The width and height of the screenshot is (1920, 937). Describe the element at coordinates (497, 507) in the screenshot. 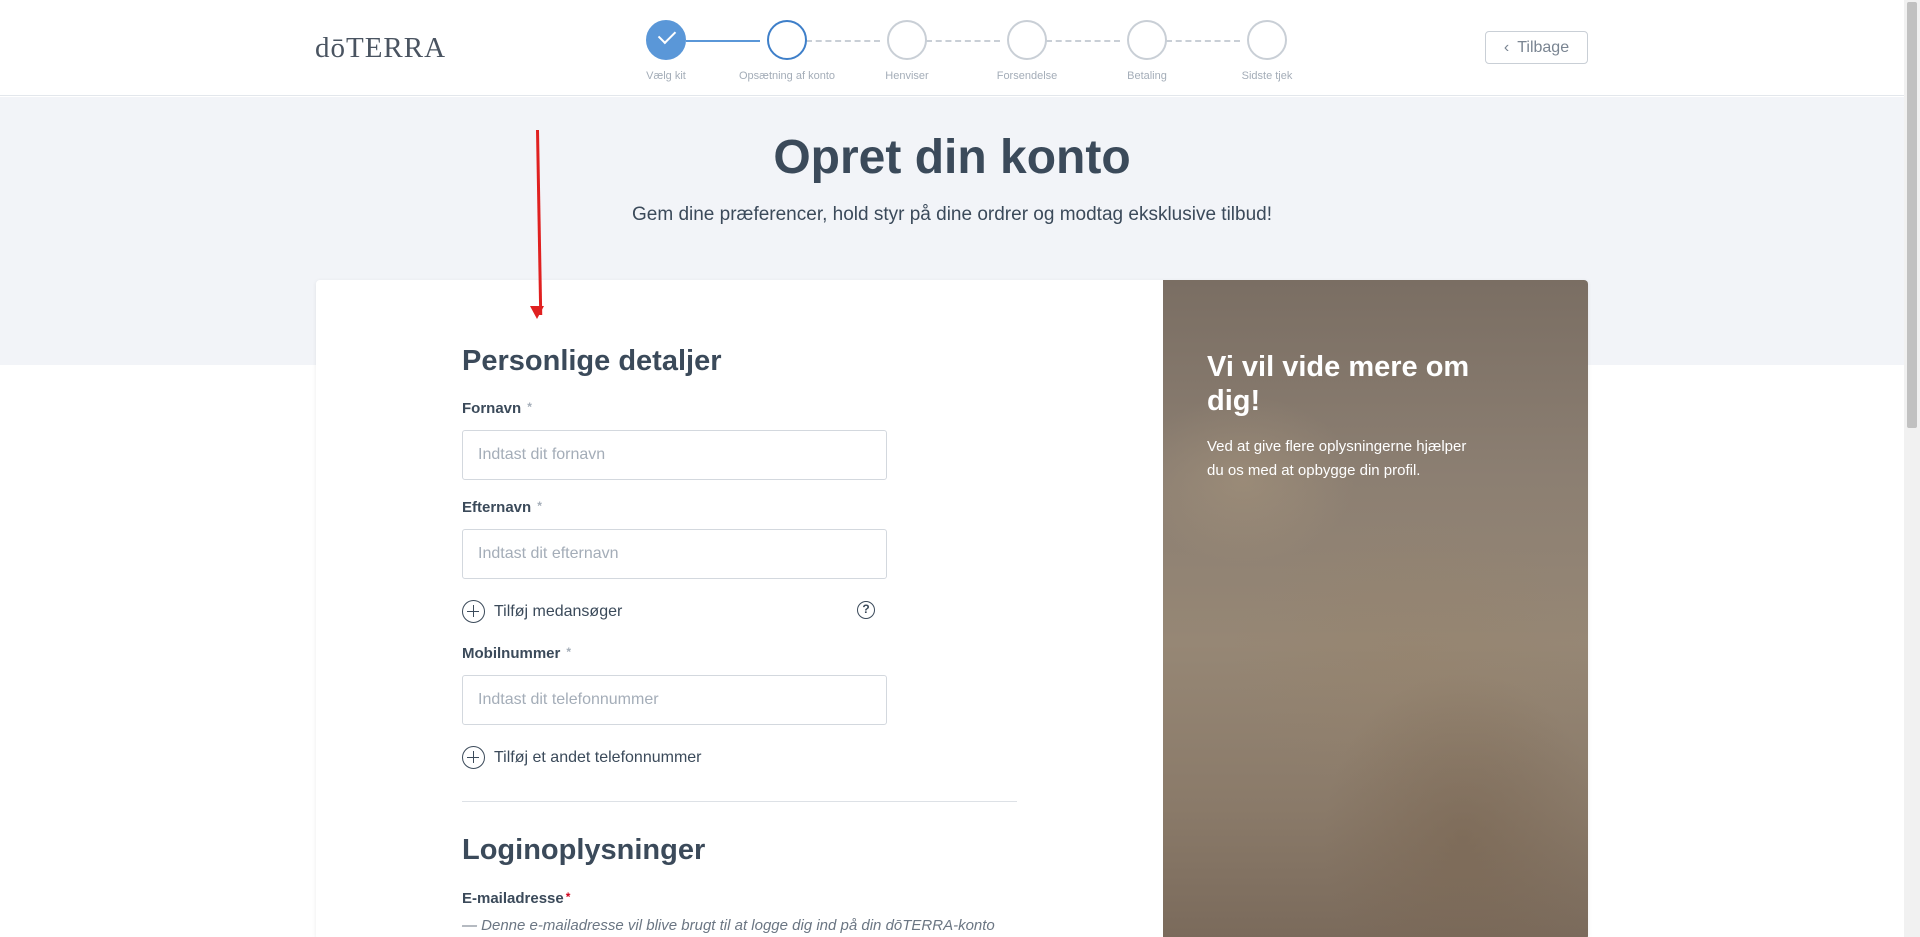

I see `last-name-label-text: Efternavn` at that location.